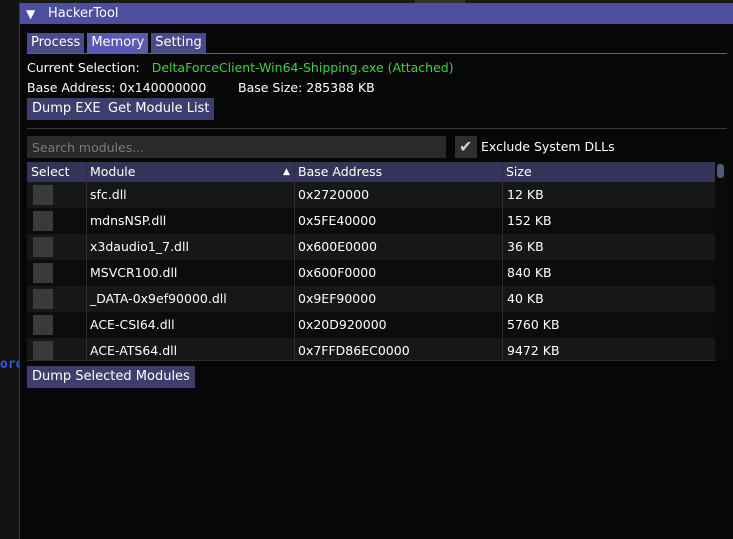 This screenshot has width=733, height=539. What do you see at coordinates (377, 53) in the screenshot?
I see `tab-underline` at bounding box center [377, 53].